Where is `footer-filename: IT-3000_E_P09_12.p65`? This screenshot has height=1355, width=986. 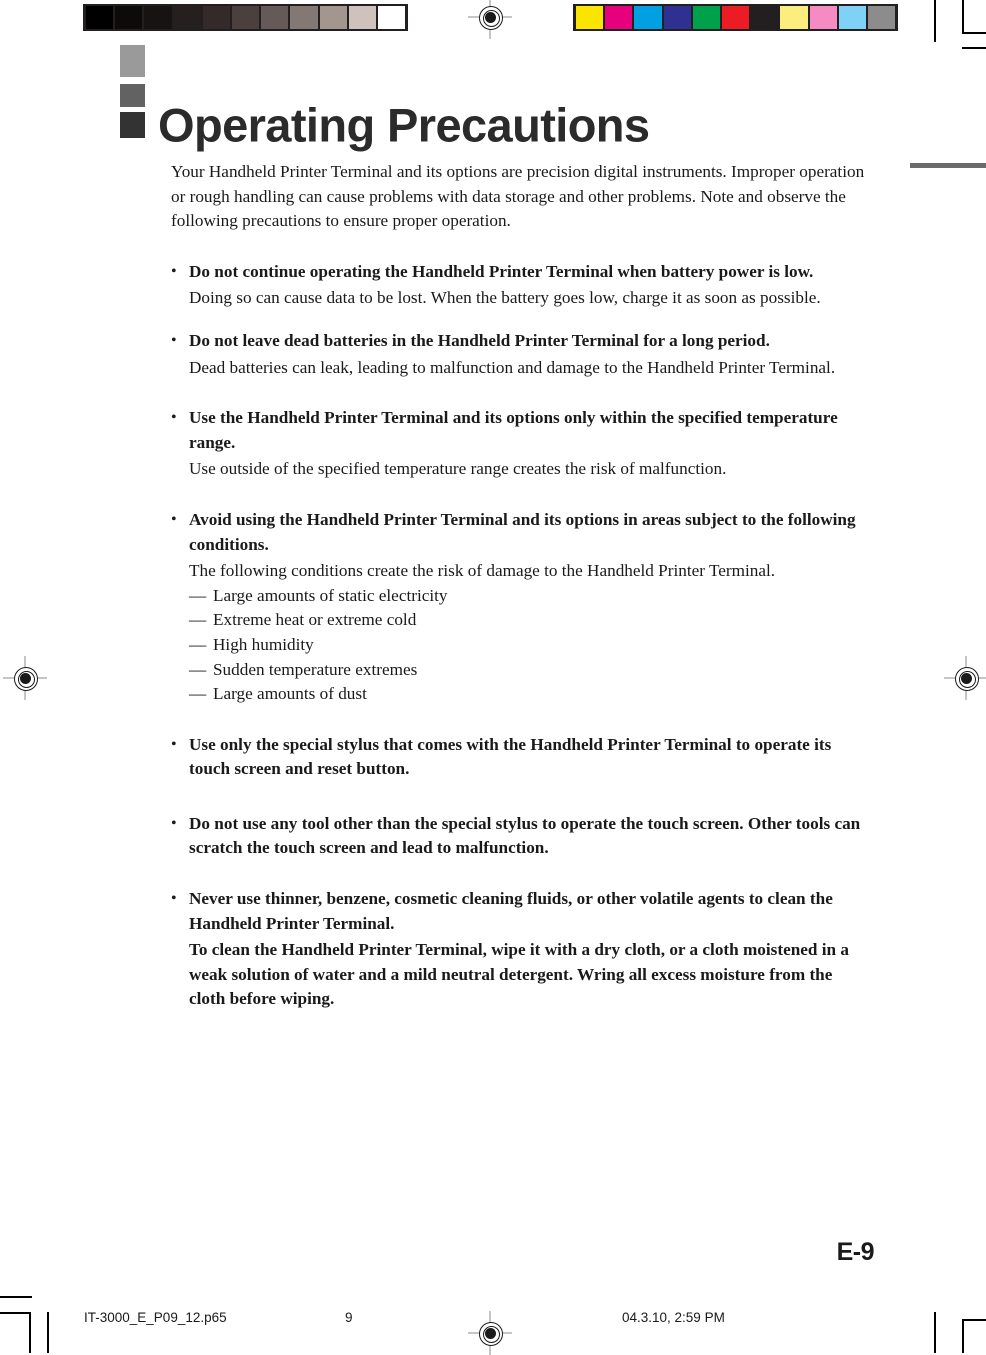
footer-filename: IT-3000_E_P09_12.p65 is located at coordinates (155, 1317).